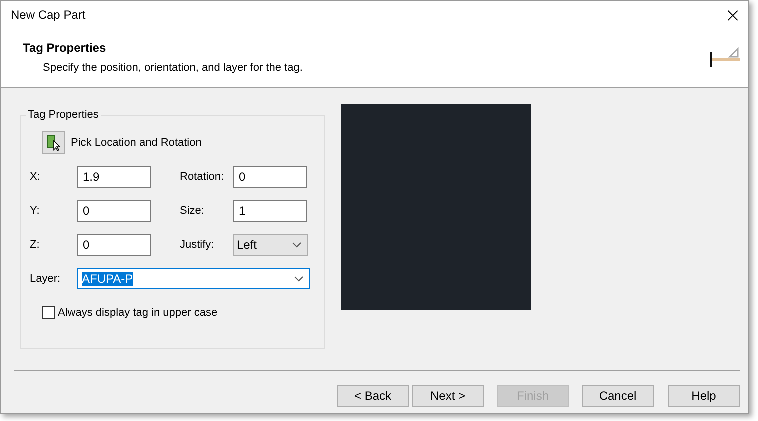  What do you see at coordinates (704, 396) in the screenshot?
I see `dialog-button: Help` at bounding box center [704, 396].